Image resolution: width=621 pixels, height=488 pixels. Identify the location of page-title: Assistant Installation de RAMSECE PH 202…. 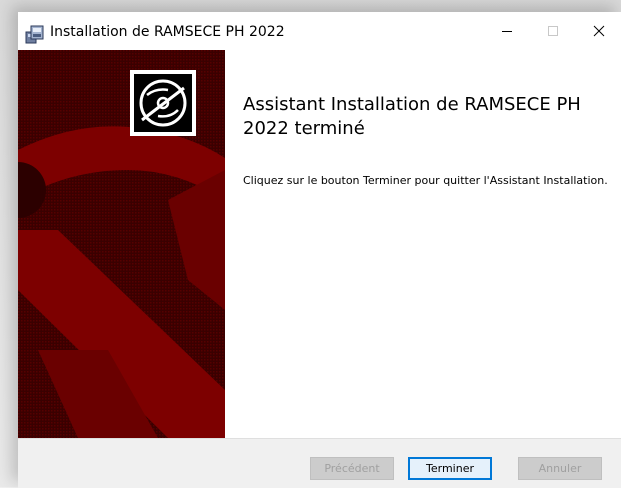
(412, 116).